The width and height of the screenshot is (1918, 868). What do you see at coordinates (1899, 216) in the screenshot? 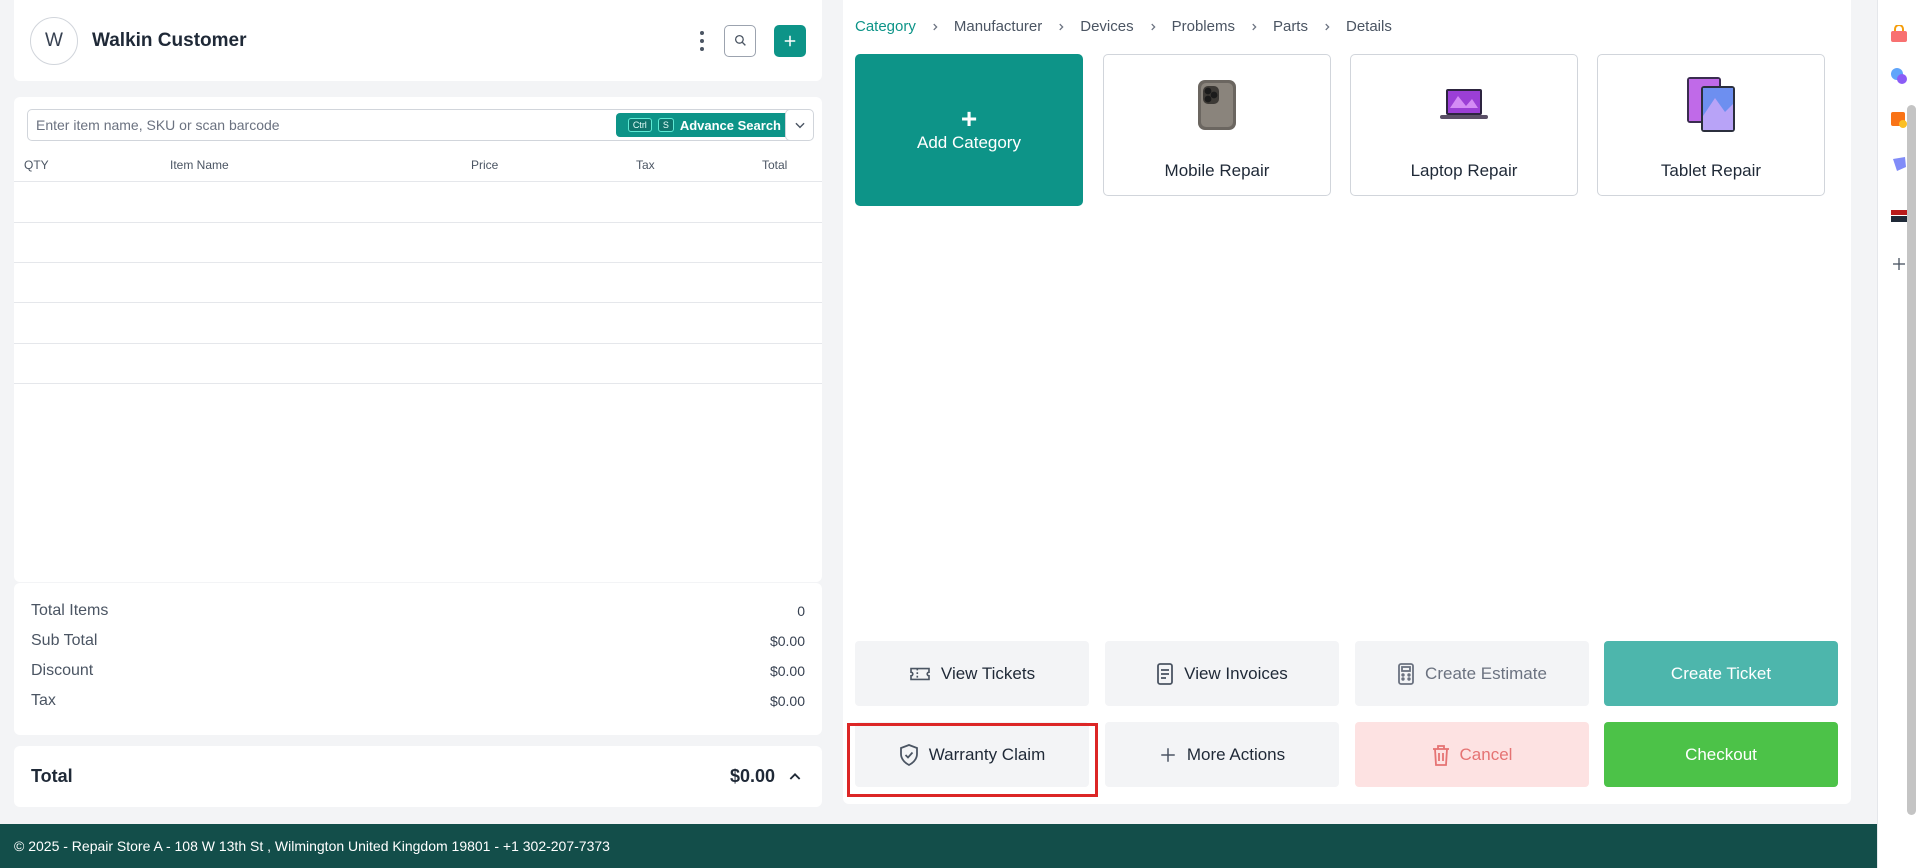
I see `wallet-icon` at bounding box center [1899, 216].